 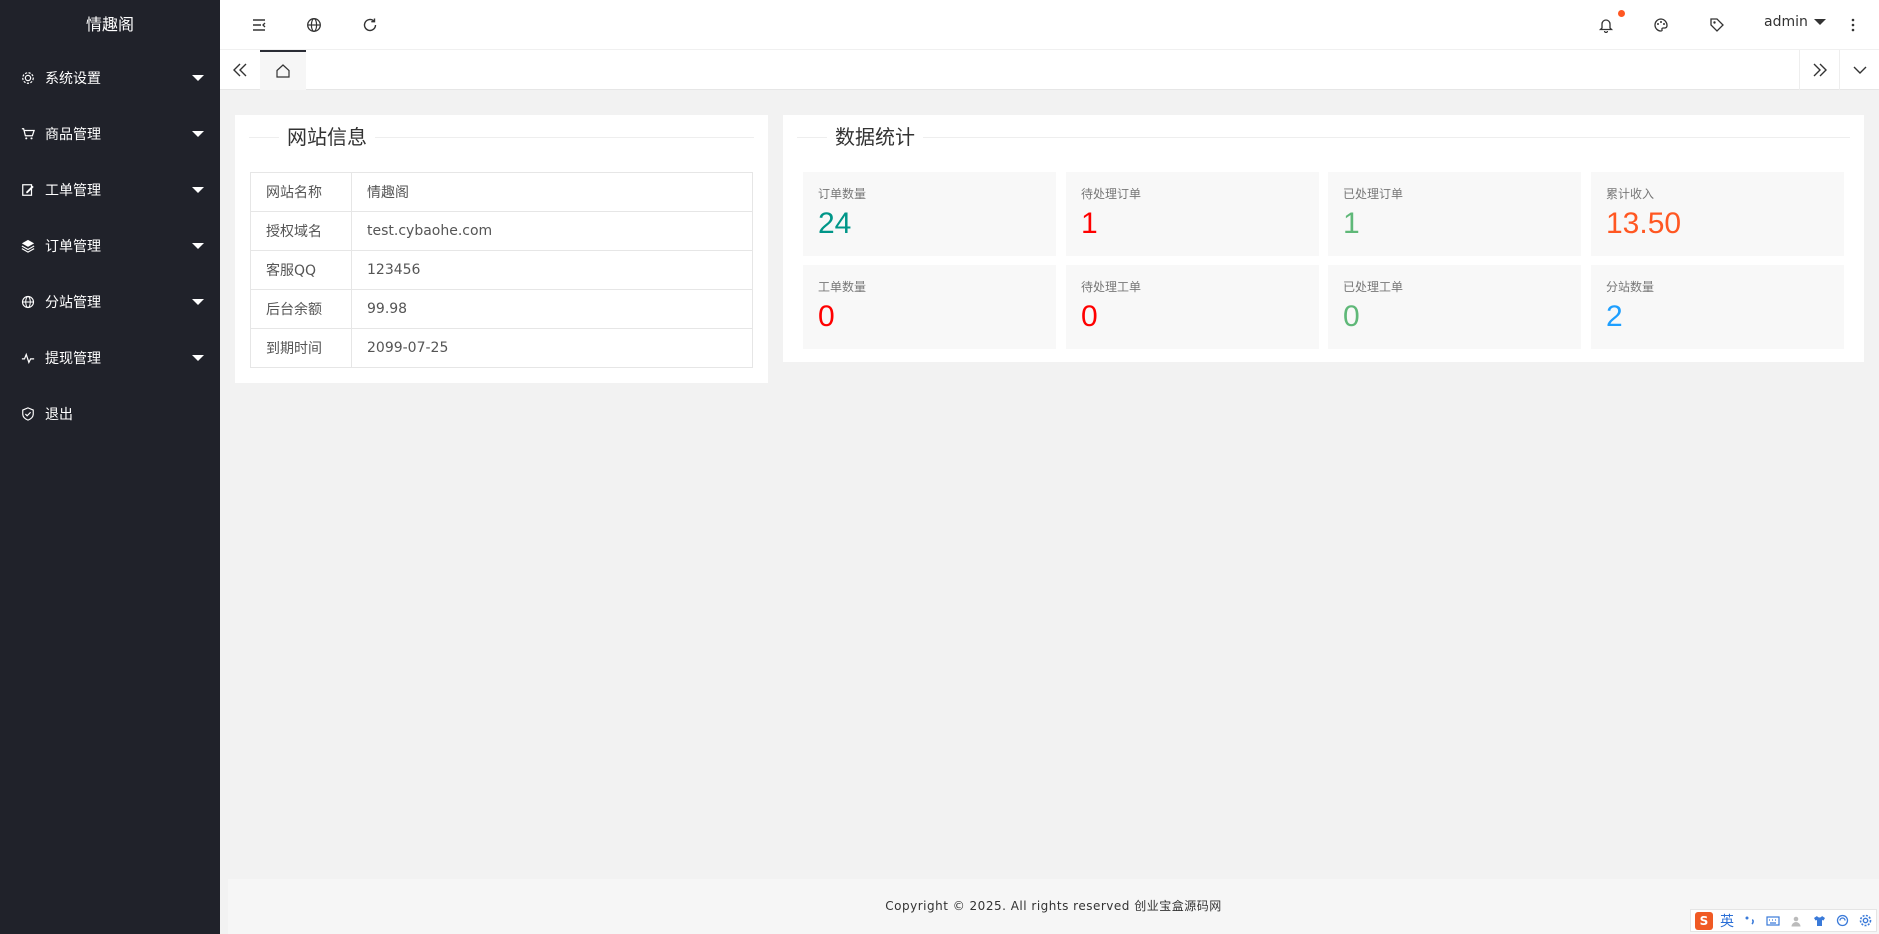 What do you see at coordinates (28, 414) in the screenshot?
I see `shield-check-icon` at bounding box center [28, 414].